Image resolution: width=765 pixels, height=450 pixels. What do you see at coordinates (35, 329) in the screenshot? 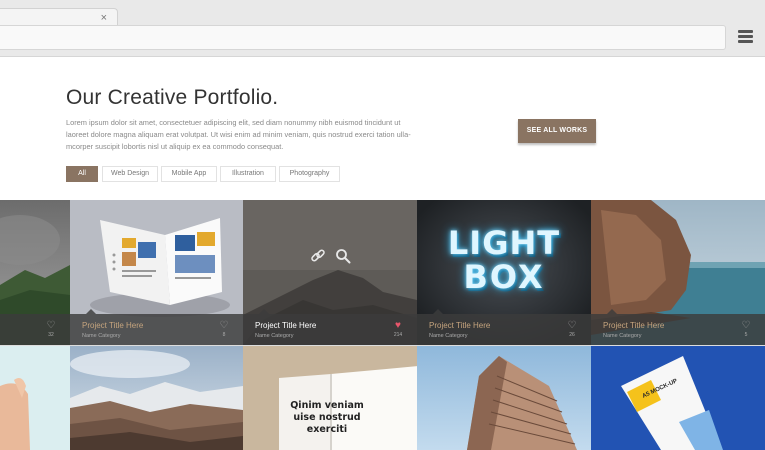
I see `project-info-bar: ♡ 32` at bounding box center [35, 329].